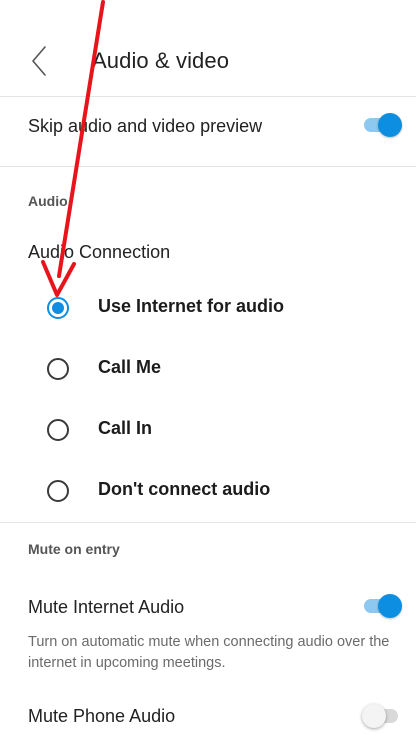 This screenshot has height=742, width=416. What do you see at coordinates (125, 428) in the screenshot?
I see `radio-label: Call In` at bounding box center [125, 428].